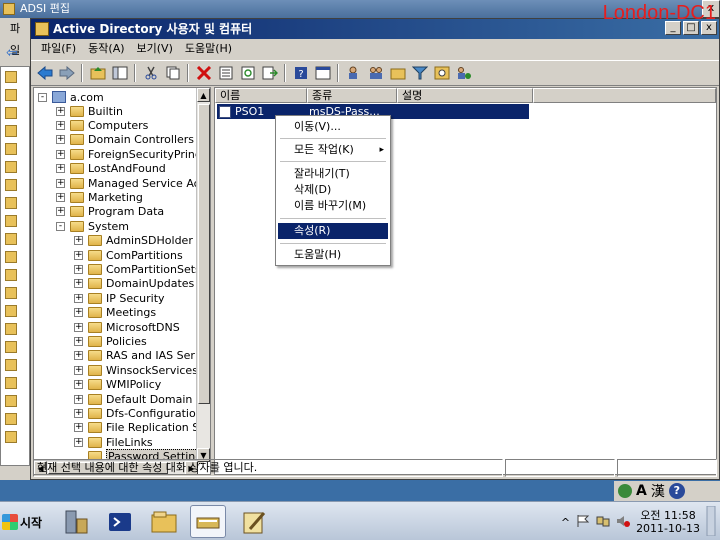 The image size is (720, 540). Describe the element at coordinates (110, 212) in the screenshot. I see `tree-item: + Program Data` at that location.